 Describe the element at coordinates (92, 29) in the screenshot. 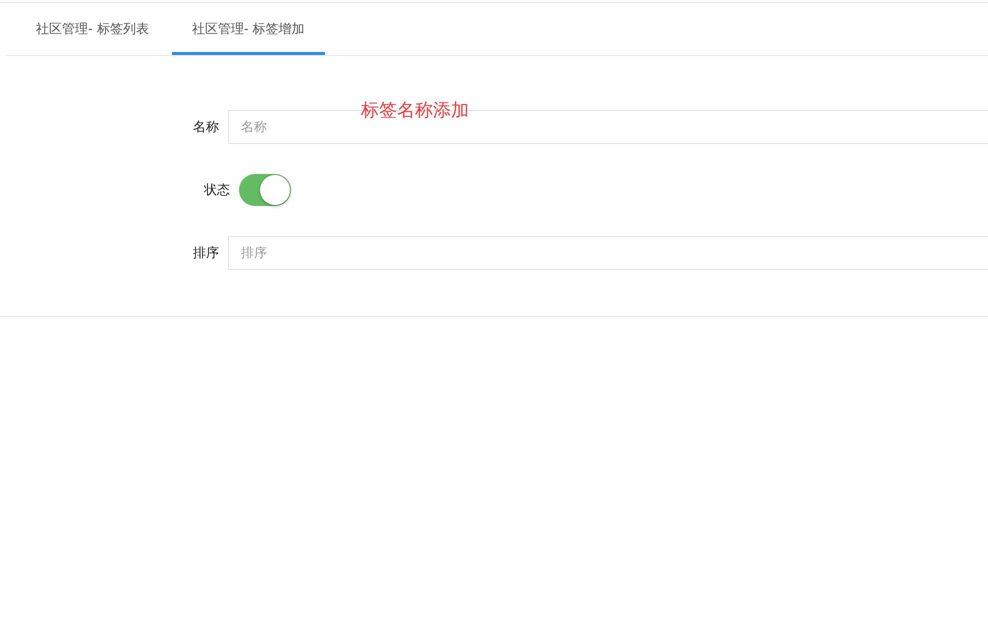

I see `tab: 社区管理- 标签列表` at that location.